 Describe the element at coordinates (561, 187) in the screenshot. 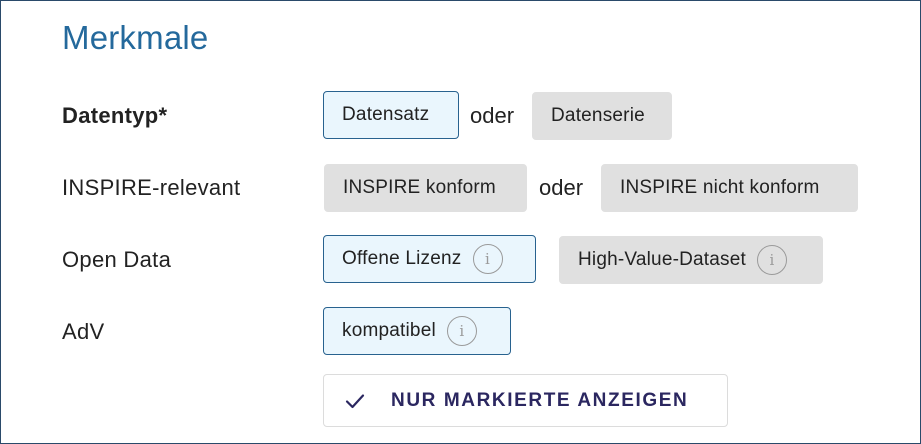

I see `inspire-separator: oder` at that location.